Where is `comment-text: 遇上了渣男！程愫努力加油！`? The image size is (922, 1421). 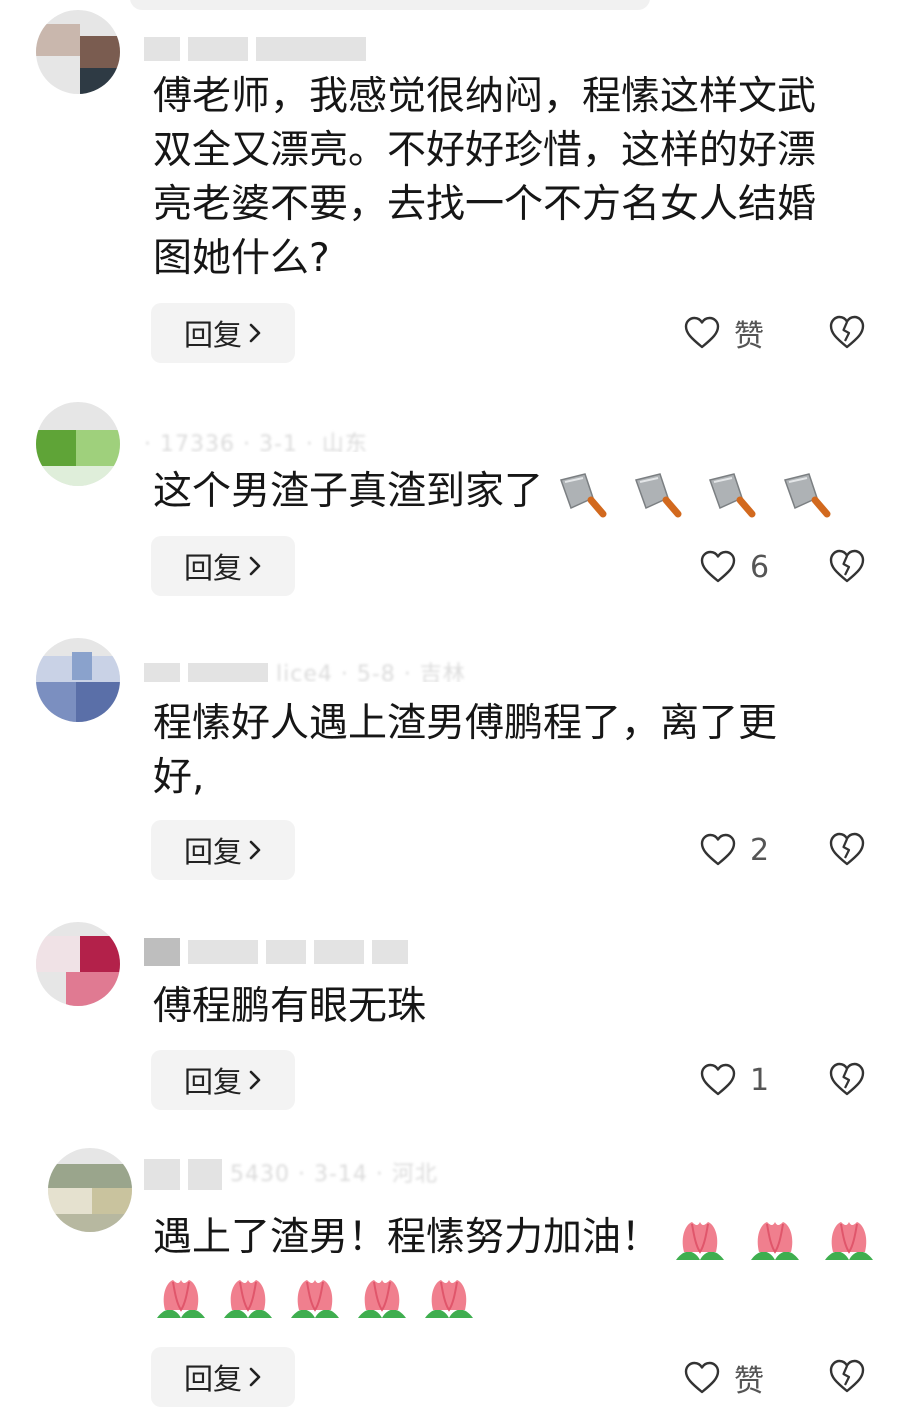
comment-text: 遇上了渣男！程愫努力加油！ is located at coordinates (513, 1239).